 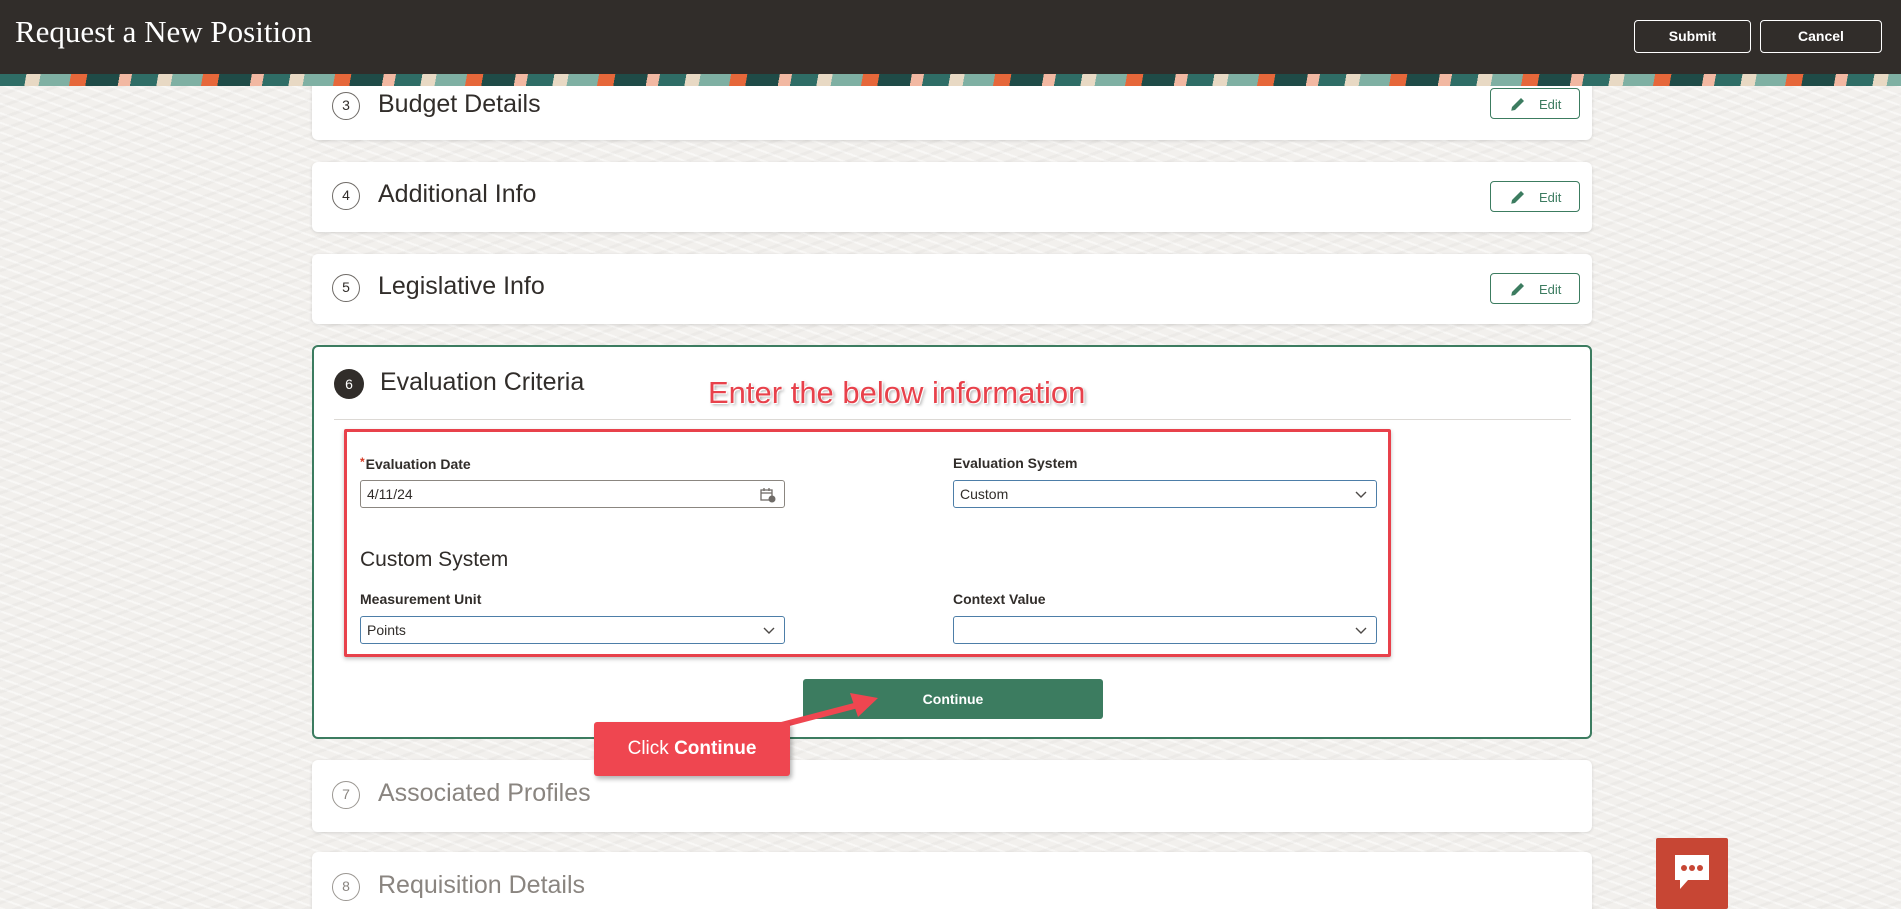 What do you see at coordinates (346, 106) in the screenshot?
I see `step-number: 3` at bounding box center [346, 106].